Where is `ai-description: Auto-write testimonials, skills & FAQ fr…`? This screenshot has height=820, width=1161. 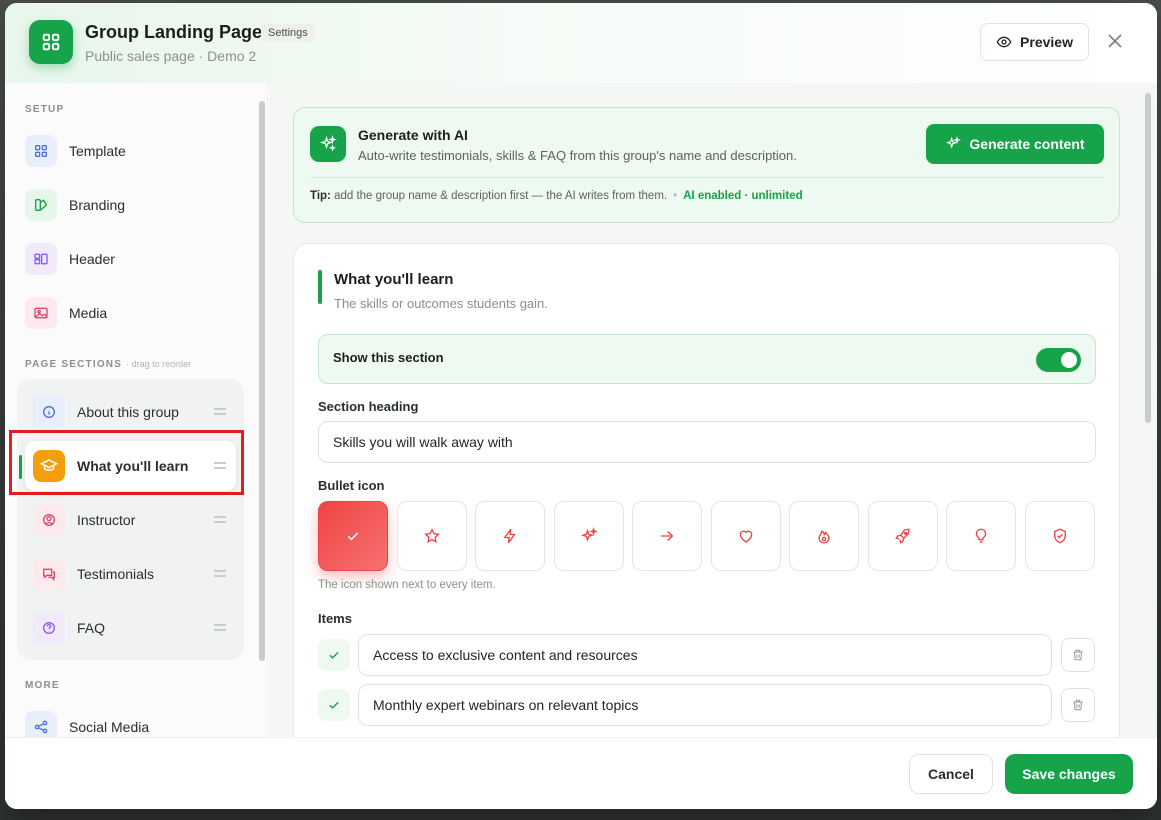
ai-description: Auto-write testimonials, skills & FAQ fr… is located at coordinates (577, 155).